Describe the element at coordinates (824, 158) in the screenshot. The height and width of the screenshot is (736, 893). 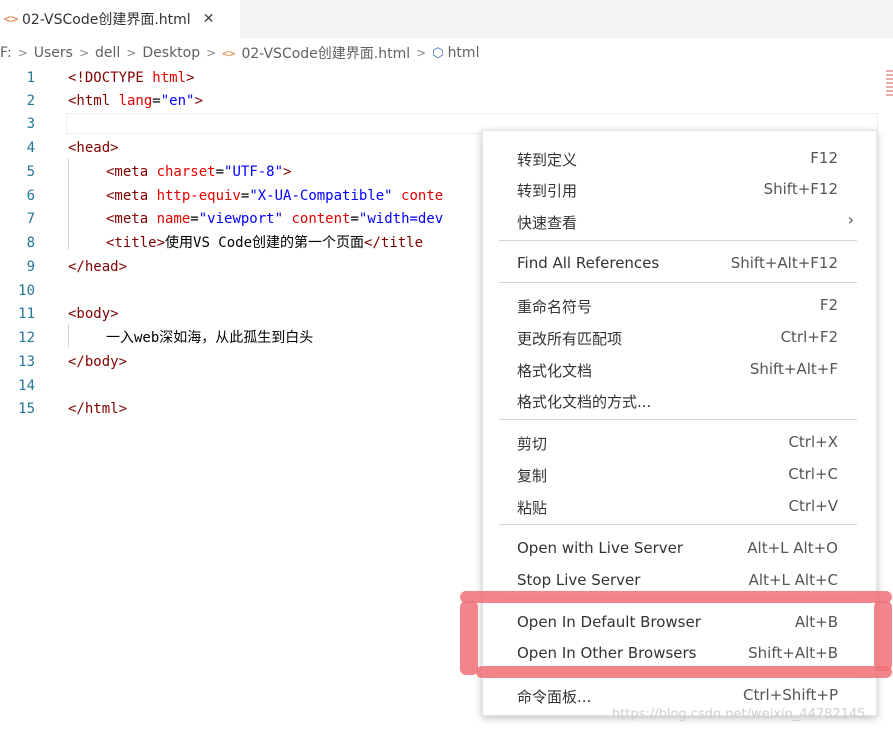
I see `menu-item-shortcut: F12` at that location.